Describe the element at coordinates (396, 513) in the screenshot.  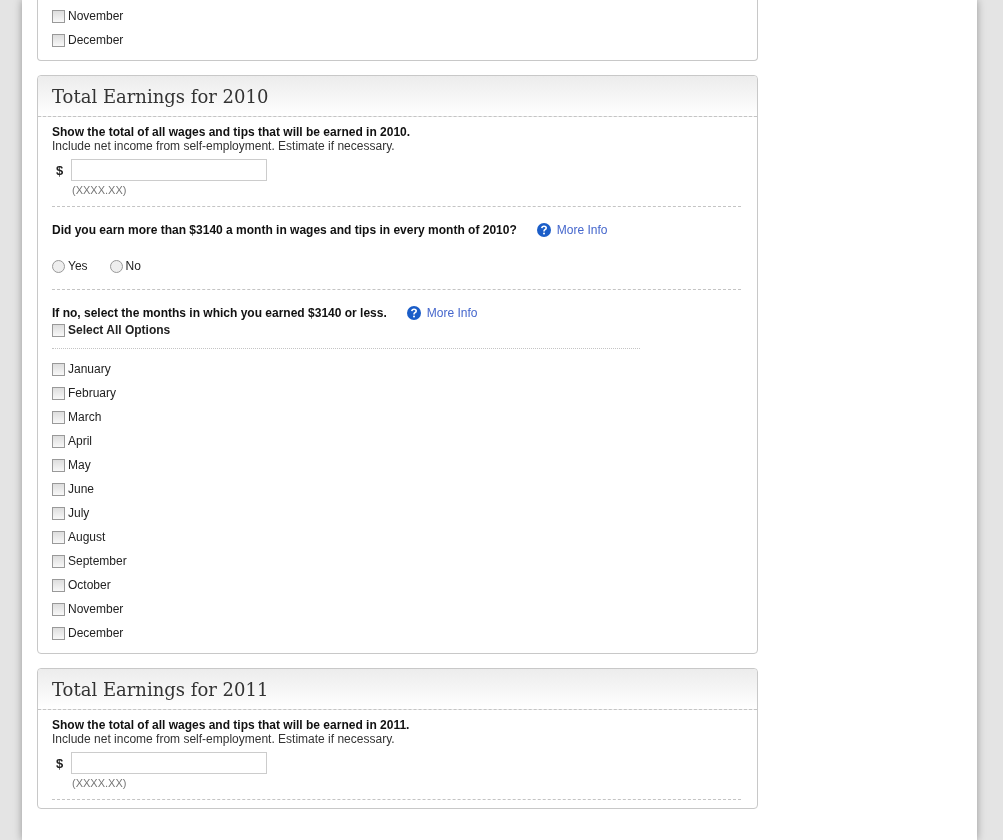
I see `month-checkbox: July` at that location.